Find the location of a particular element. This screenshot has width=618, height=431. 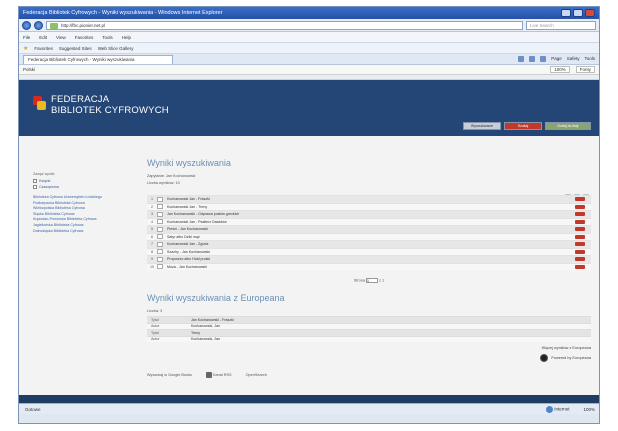

result-title-link: Satyr albo Dziki mąż is located at coordinates (371, 237).